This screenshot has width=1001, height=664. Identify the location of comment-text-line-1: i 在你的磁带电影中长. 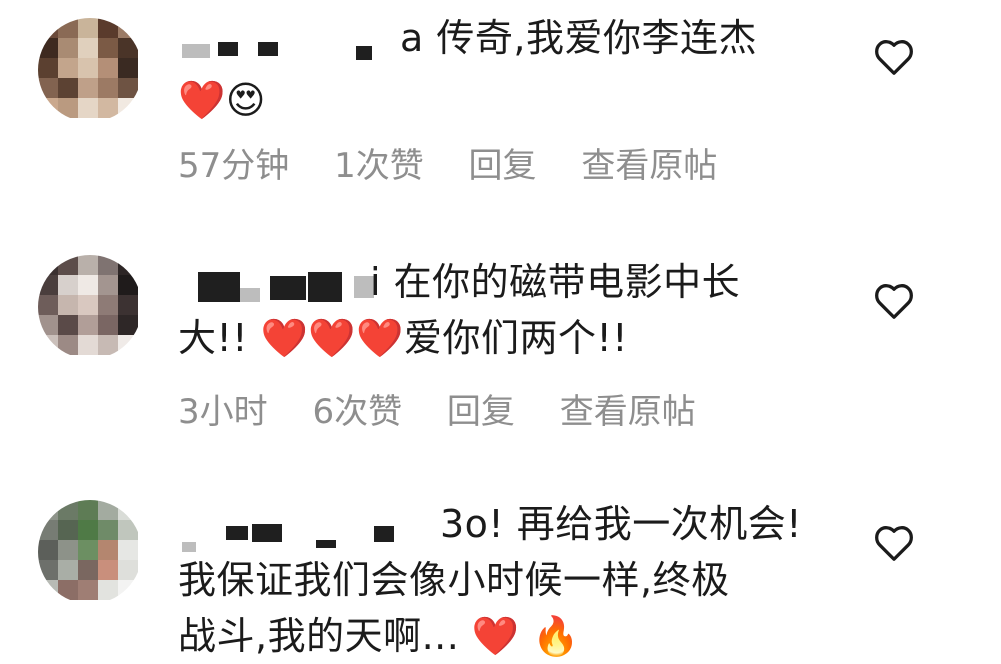
(555, 282).